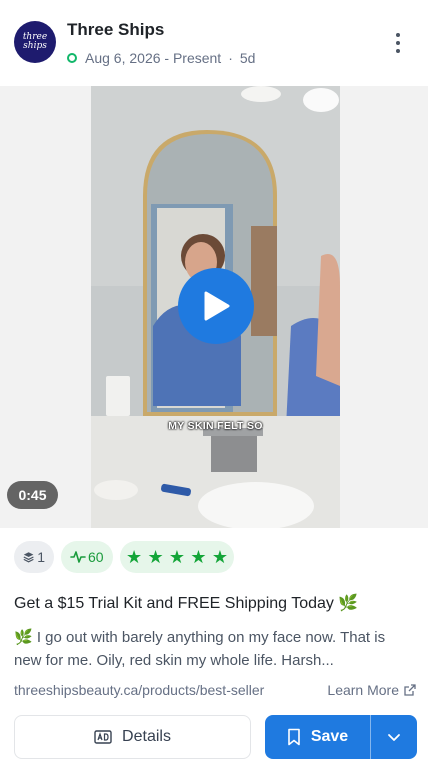 The image size is (428, 772). I want to click on external-link-icon, so click(410, 689).